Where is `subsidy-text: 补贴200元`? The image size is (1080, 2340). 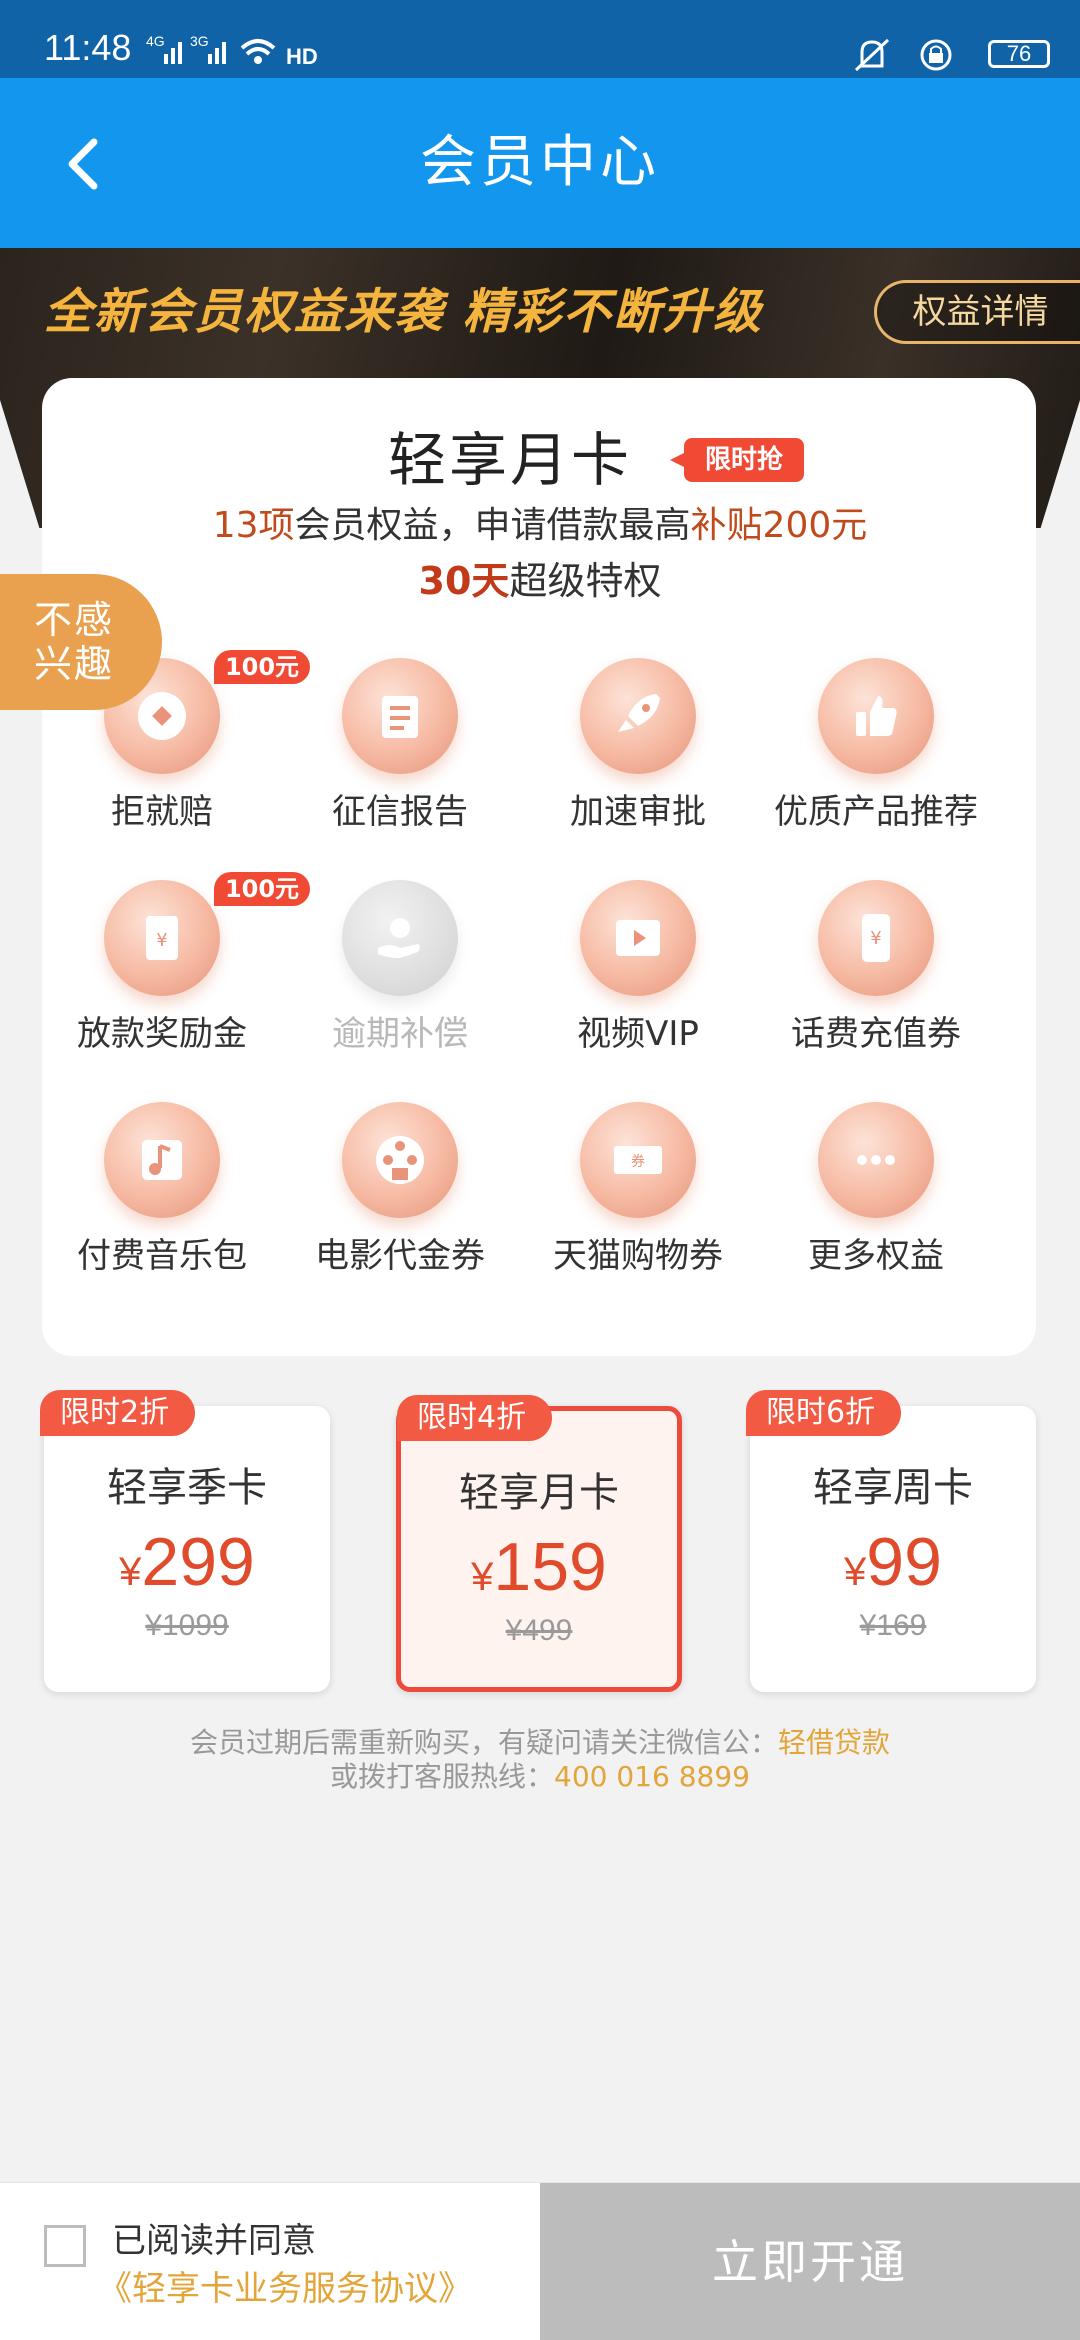
subsidy-text: 补贴200元 is located at coordinates (779, 525).